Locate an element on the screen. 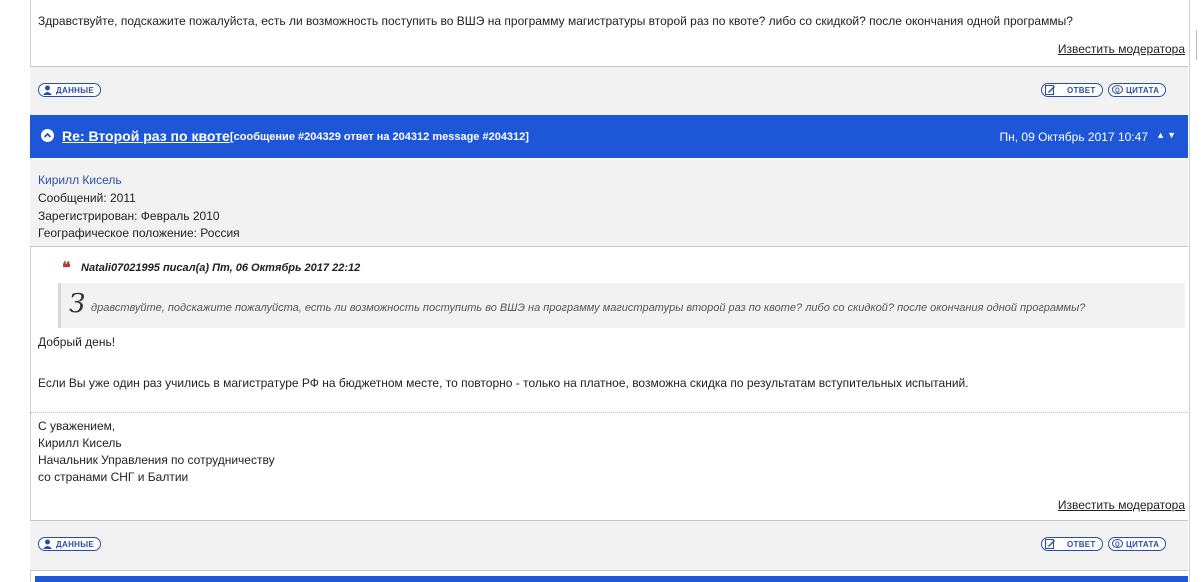  quote-initial: З is located at coordinates (77, 304).